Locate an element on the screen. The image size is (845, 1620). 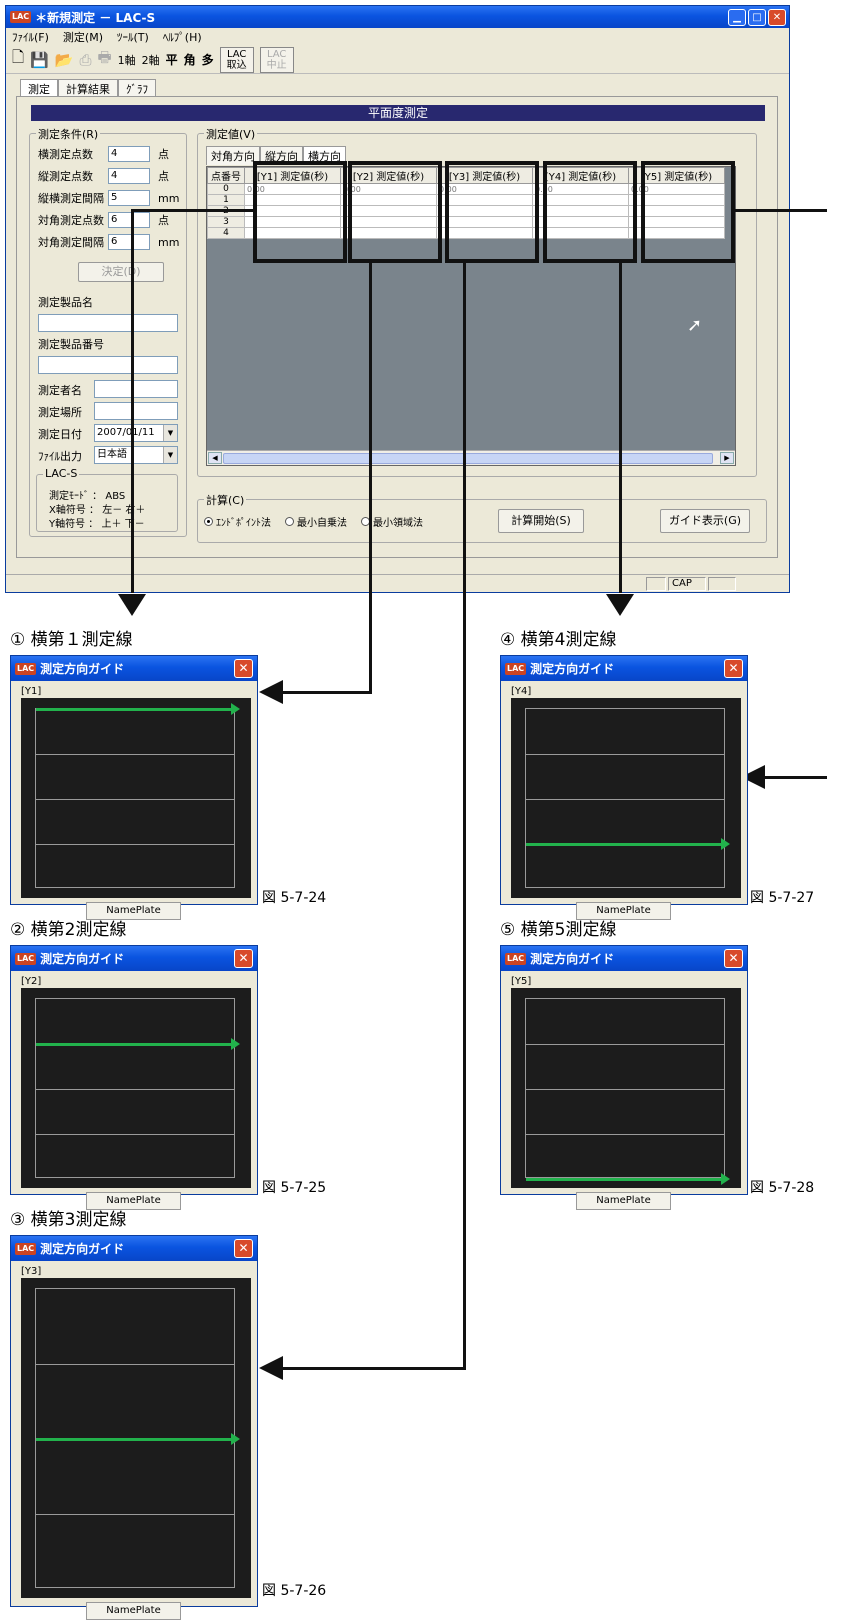
lac-import-label-2: 取込 is located at coordinates (236, 65).